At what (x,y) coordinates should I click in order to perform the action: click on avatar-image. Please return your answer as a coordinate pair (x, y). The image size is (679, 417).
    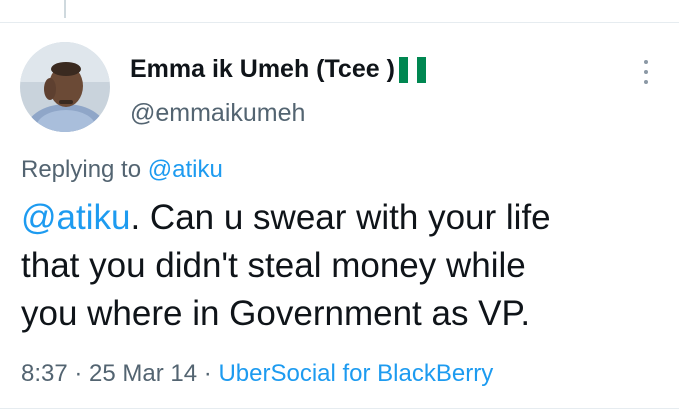
    Looking at the image, I should click on (65, 87).